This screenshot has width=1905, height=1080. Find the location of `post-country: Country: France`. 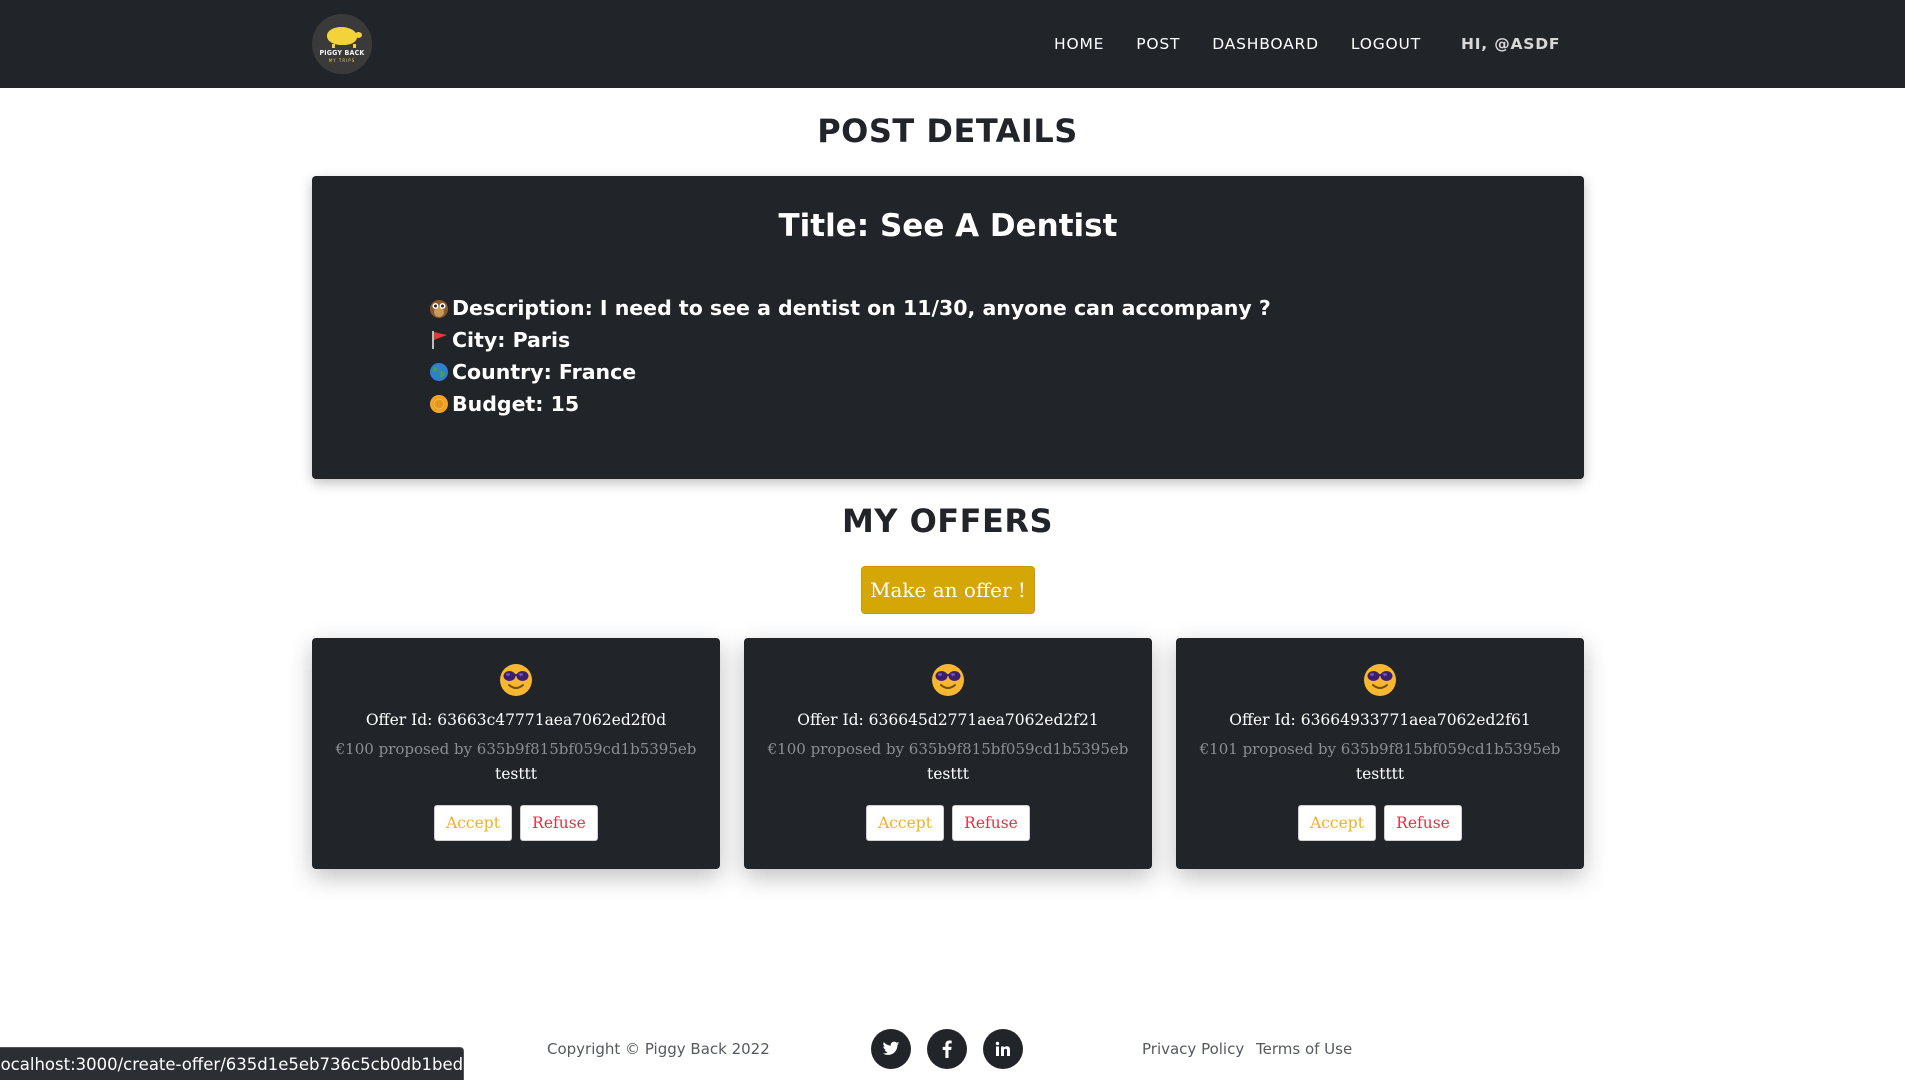

post-country: Country: France is located at coordinates (544, 372).